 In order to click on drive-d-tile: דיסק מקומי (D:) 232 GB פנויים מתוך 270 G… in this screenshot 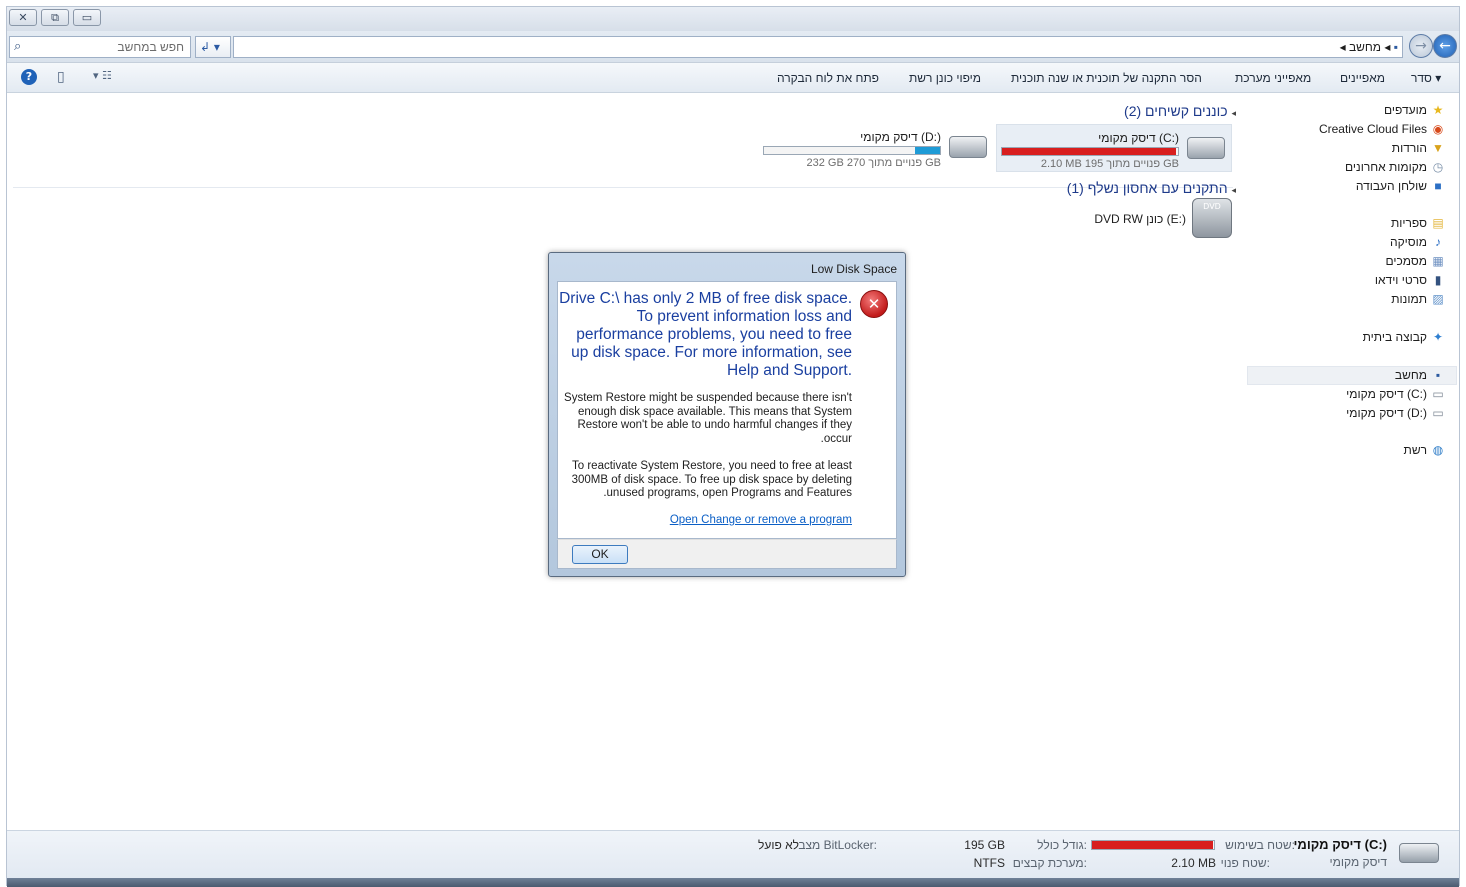, I will do `click(875, 148)`.